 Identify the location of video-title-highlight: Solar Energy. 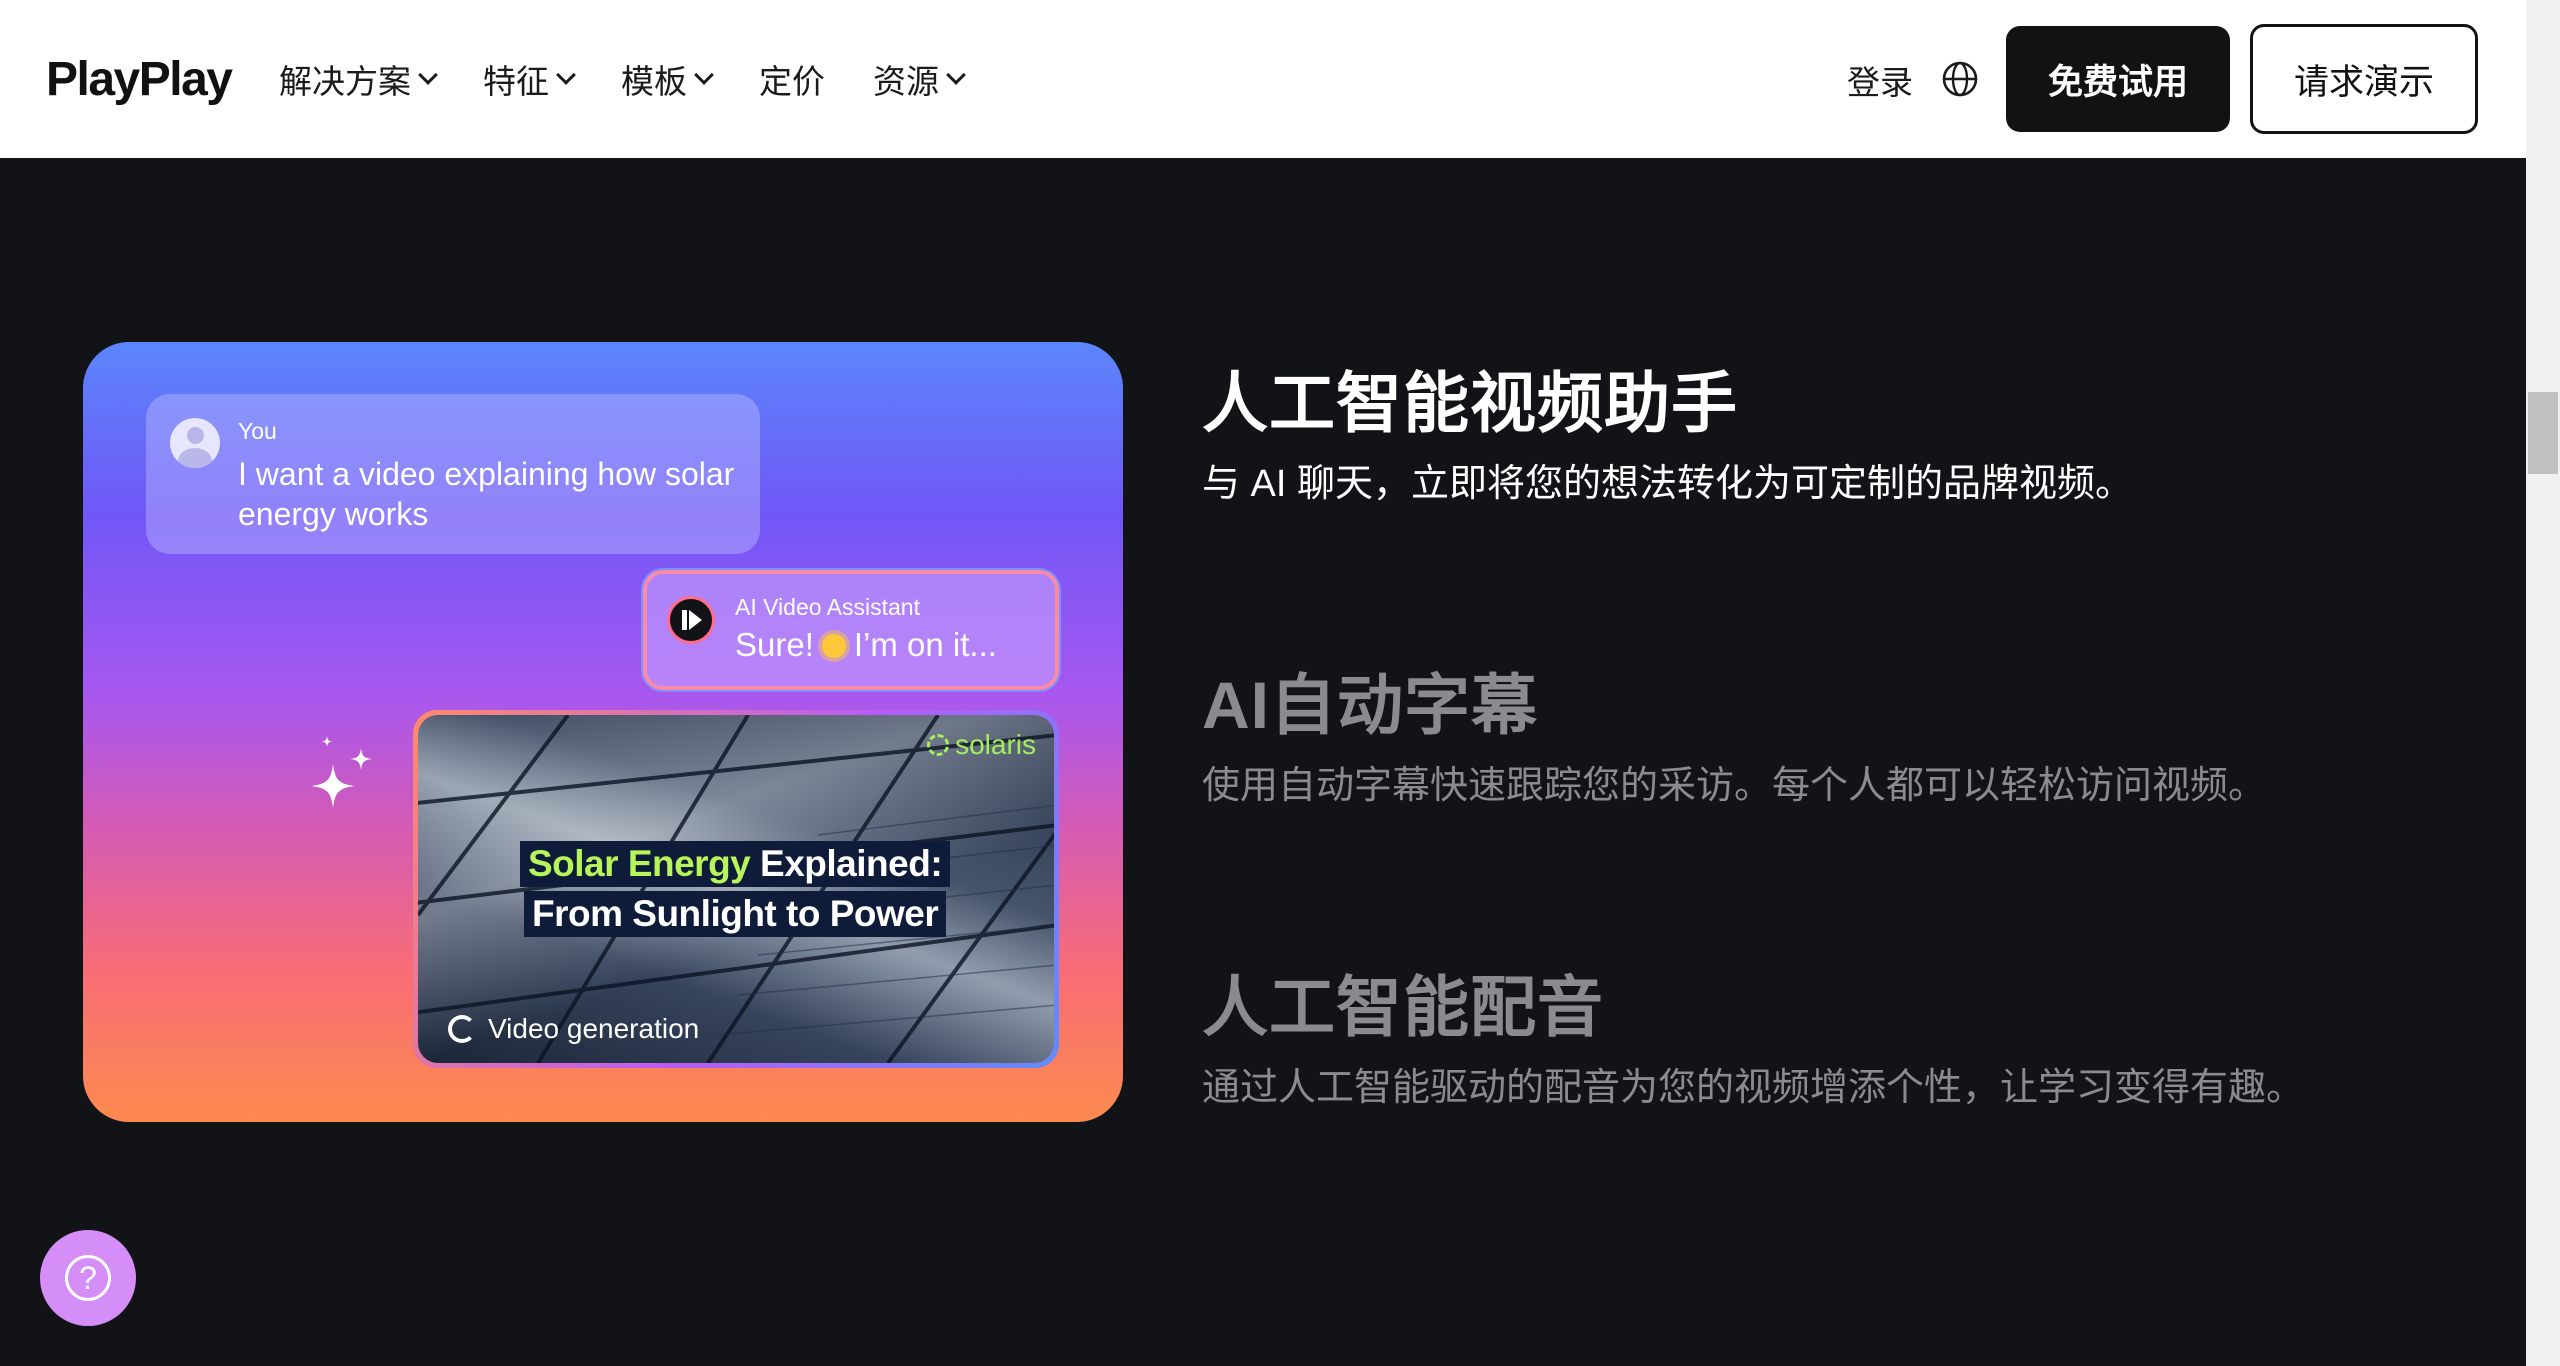
(639, 863).